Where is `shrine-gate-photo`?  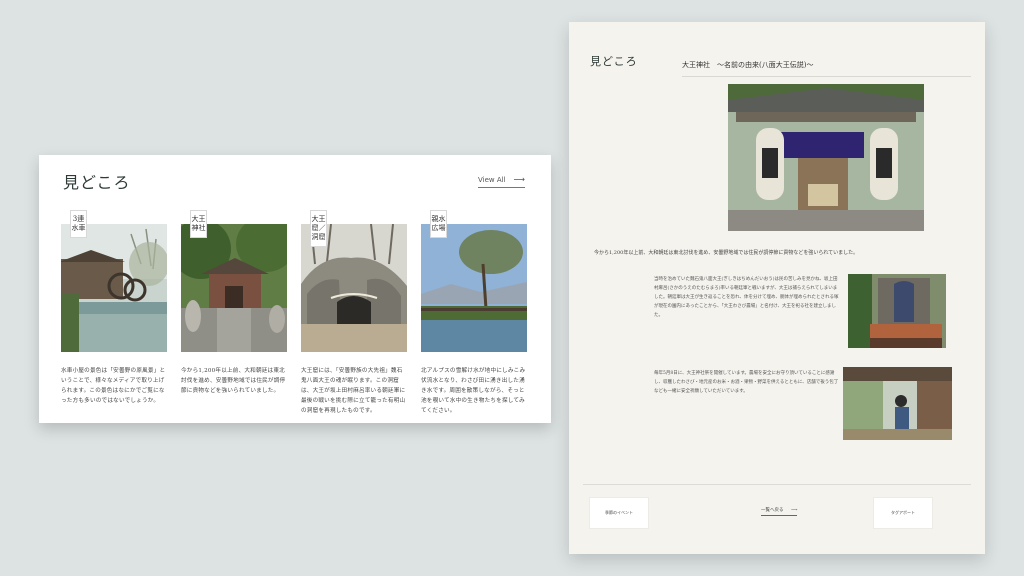 shrine-gate-photo is located at coordinates (826, 157).